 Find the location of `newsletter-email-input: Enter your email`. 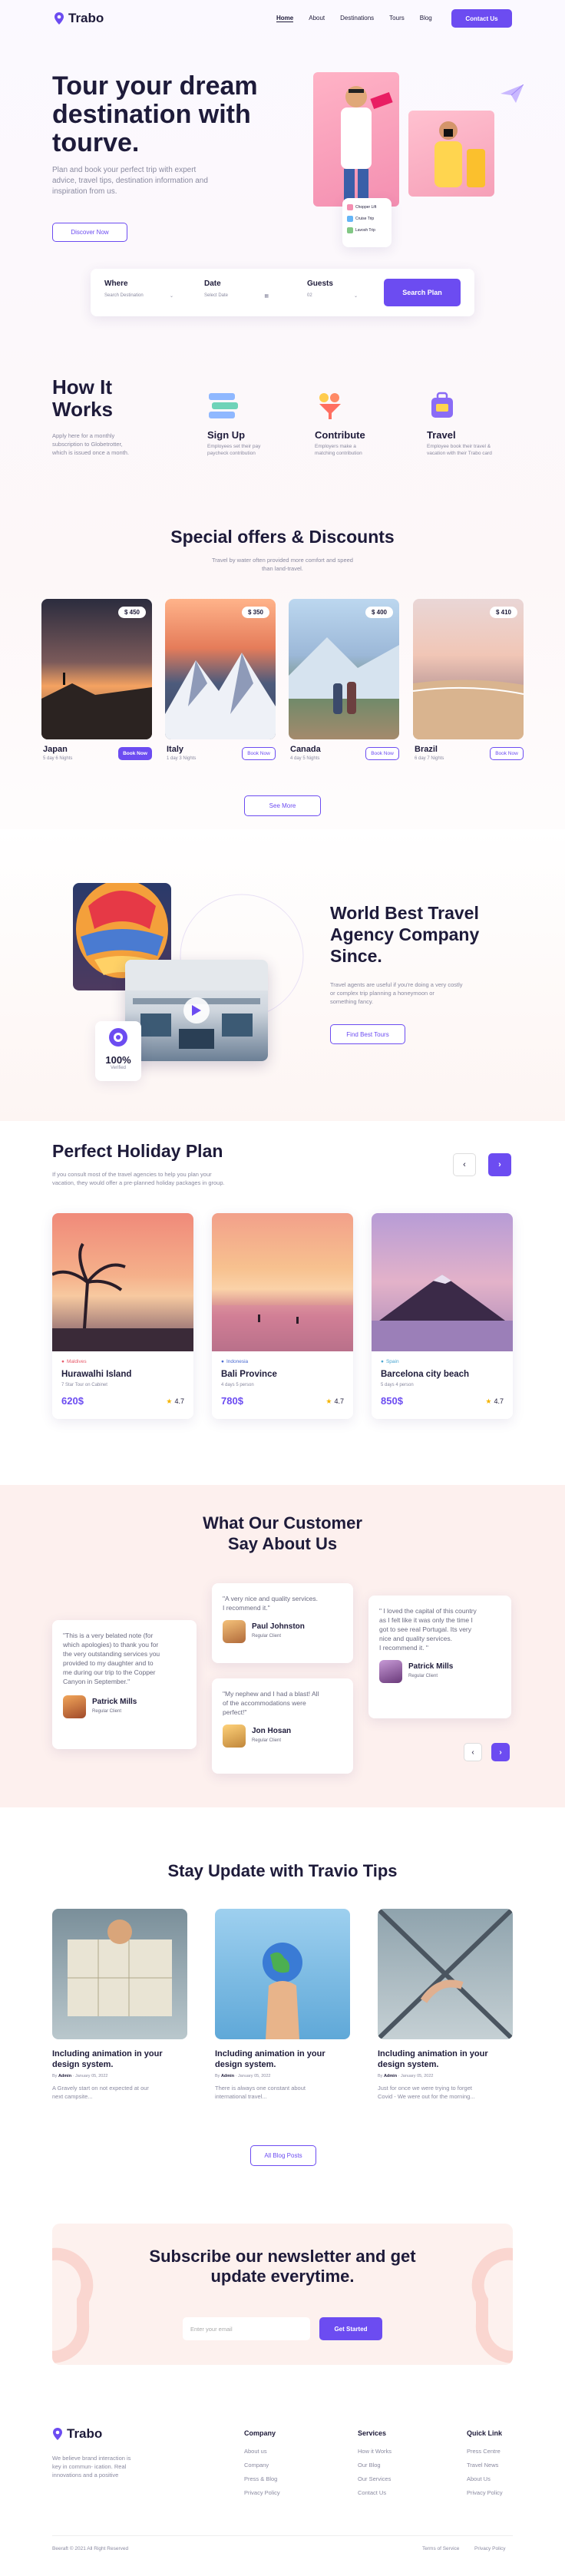

newsletter-email-input: Enter your email is located at coordinates (247, 2328).